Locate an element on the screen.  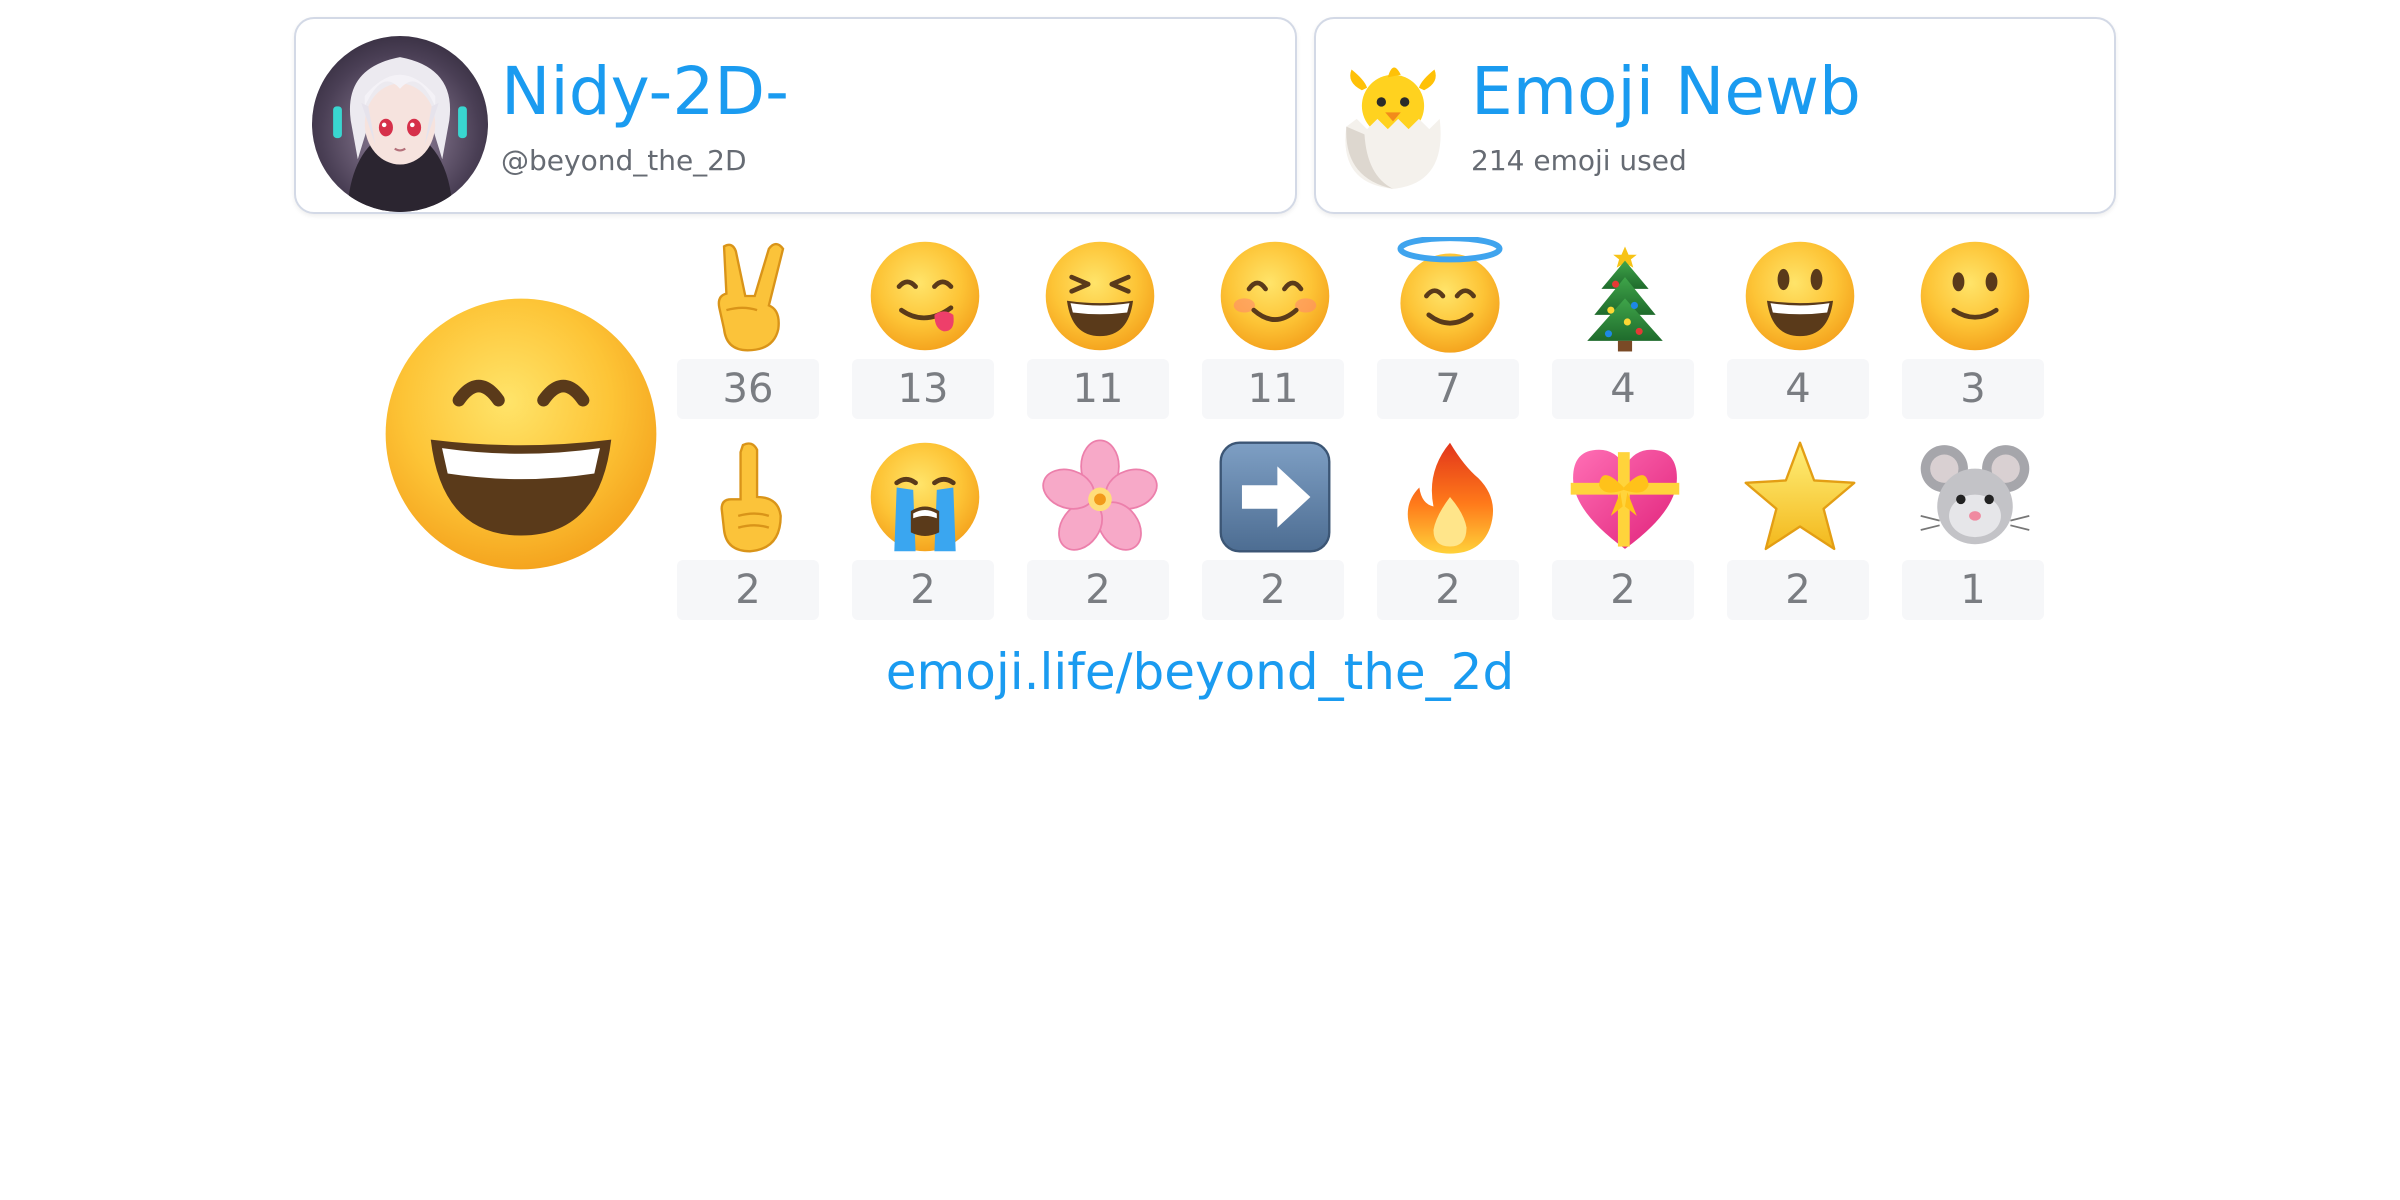
right-arrow-icon is located at coordinates (1275, 497).